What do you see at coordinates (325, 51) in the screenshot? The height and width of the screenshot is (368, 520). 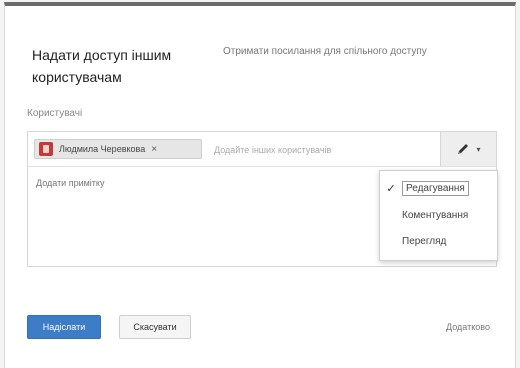 I see `get-share-link: Отримати посилання для спільного доступу` at bounding box center [325, 51].